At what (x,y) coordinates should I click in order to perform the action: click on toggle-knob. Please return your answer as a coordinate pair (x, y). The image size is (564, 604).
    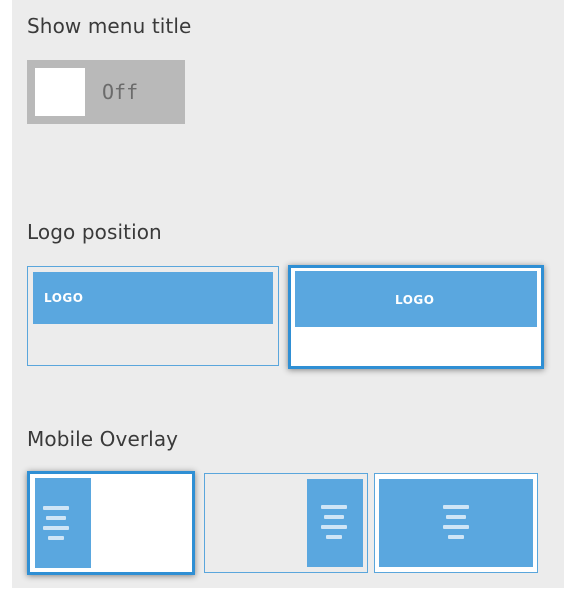
    Looking at the image, I should click on (60, 92).